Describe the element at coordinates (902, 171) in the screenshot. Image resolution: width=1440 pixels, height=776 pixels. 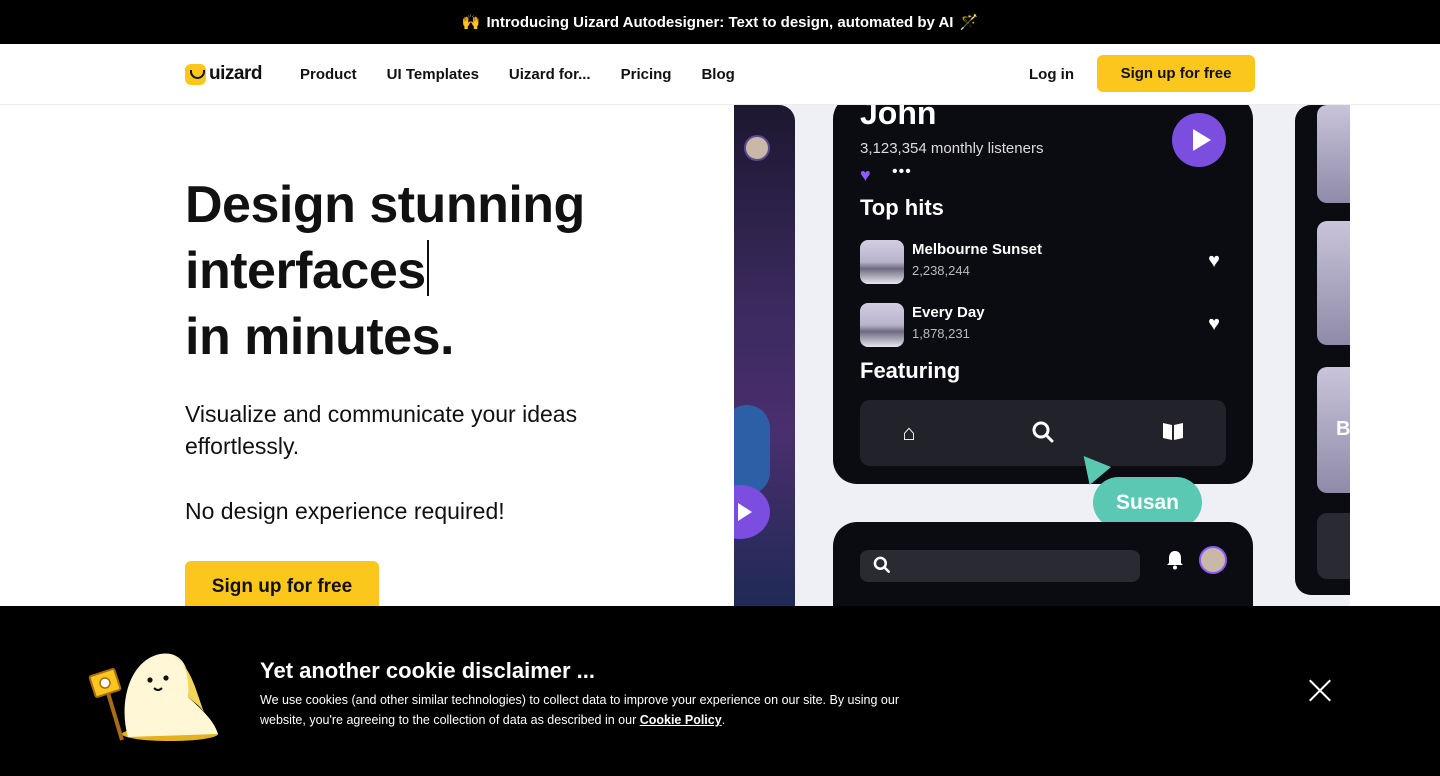
I see `more-icon: •••` at that location.